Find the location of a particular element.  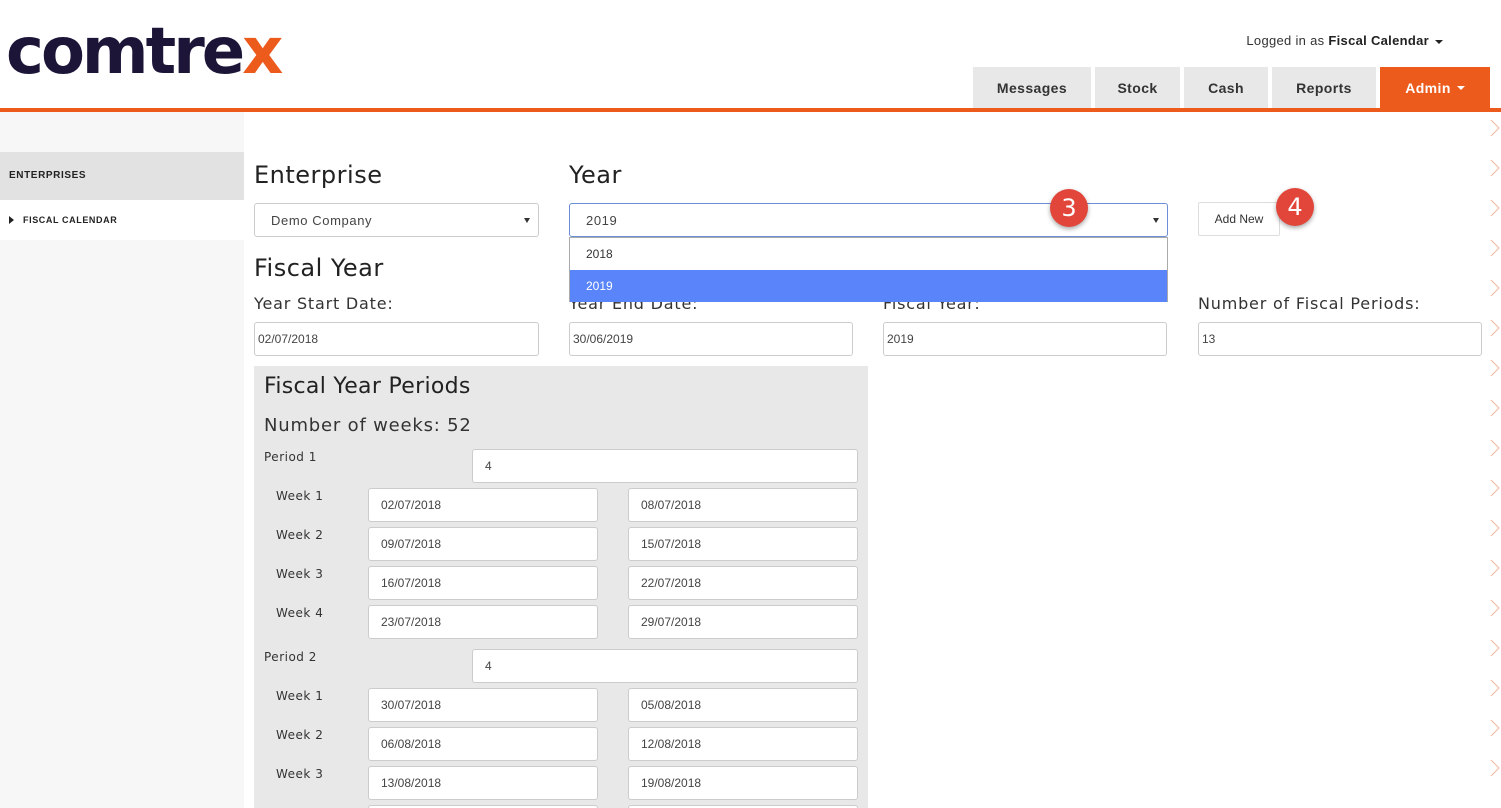

year-start-label: Year Start Date: is located at coordinates (324, 303).